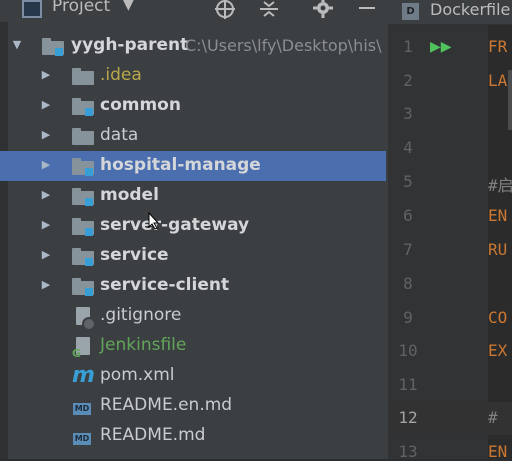 The height and width of the screenshot is (461, 512). I want to click on tree-item-label: .idea, so click(121, 75).